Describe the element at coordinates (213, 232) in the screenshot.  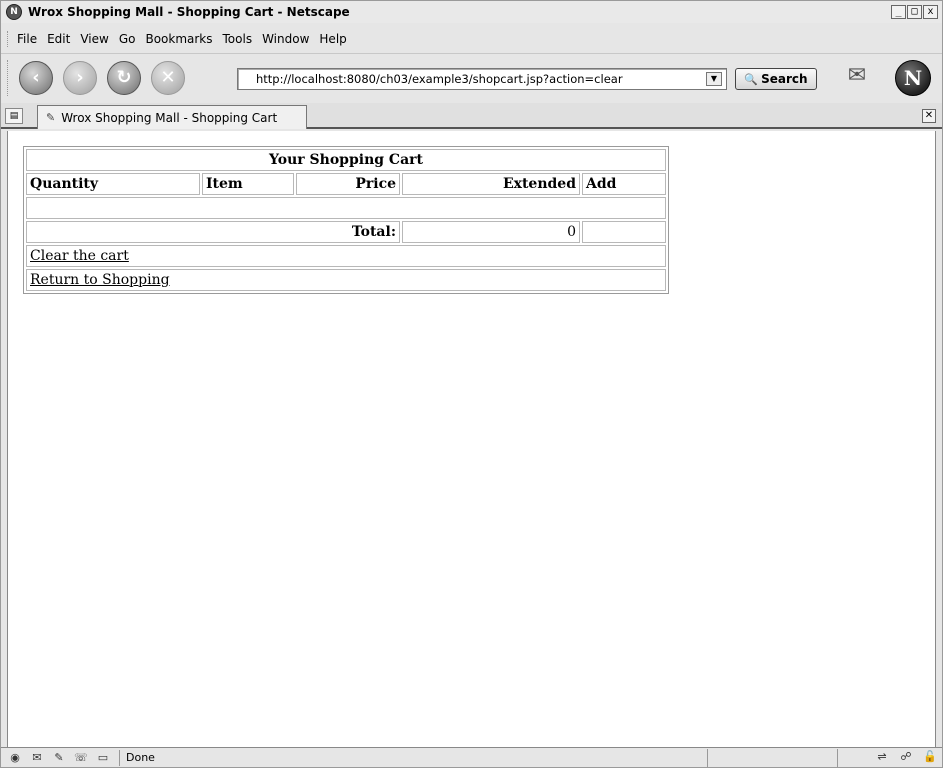
I see `total-label: Total:` at that location.